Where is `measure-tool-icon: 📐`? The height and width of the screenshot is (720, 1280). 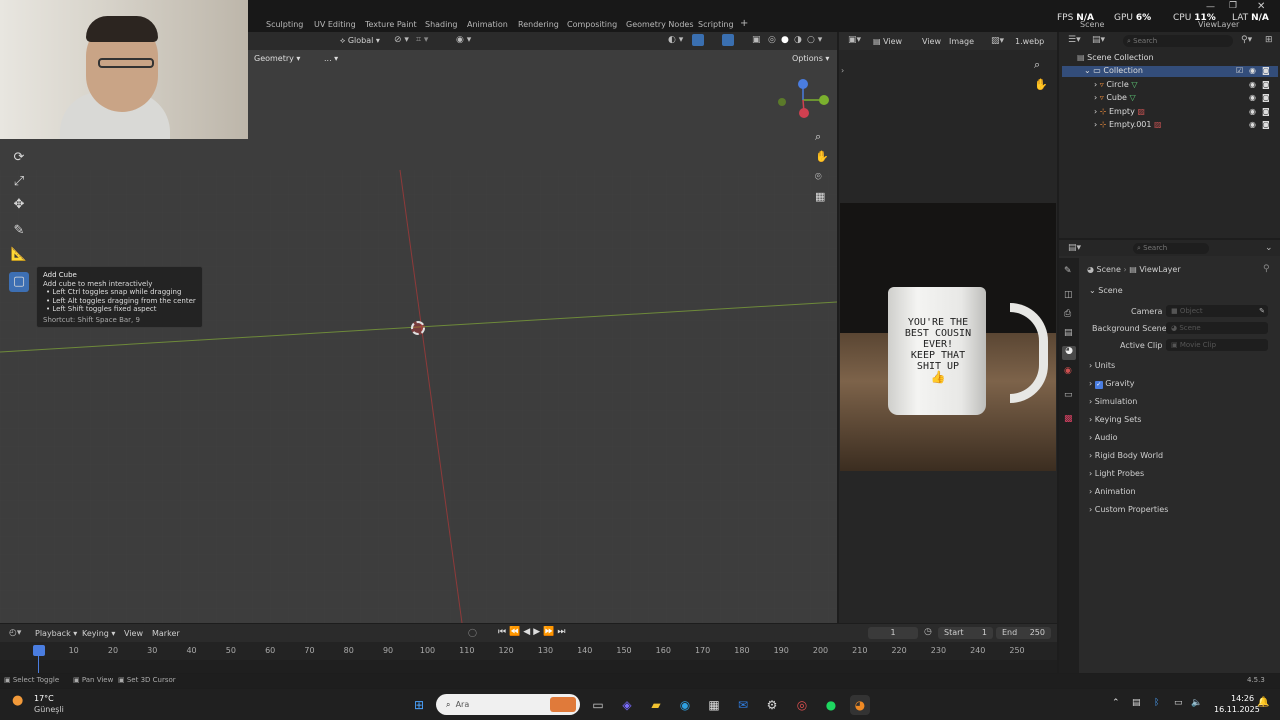 measure-tool-icon: 📐 is located at coordinates (19, 255).